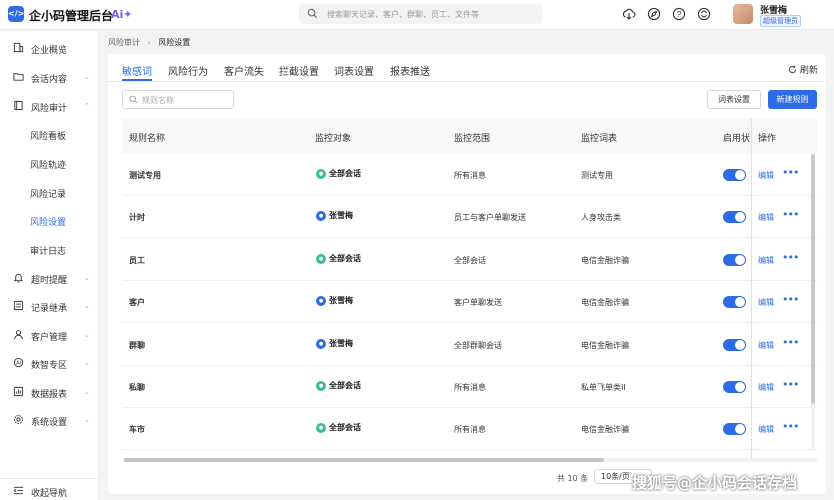  I want to click on vertical-scrollbar, so click(813, 301).